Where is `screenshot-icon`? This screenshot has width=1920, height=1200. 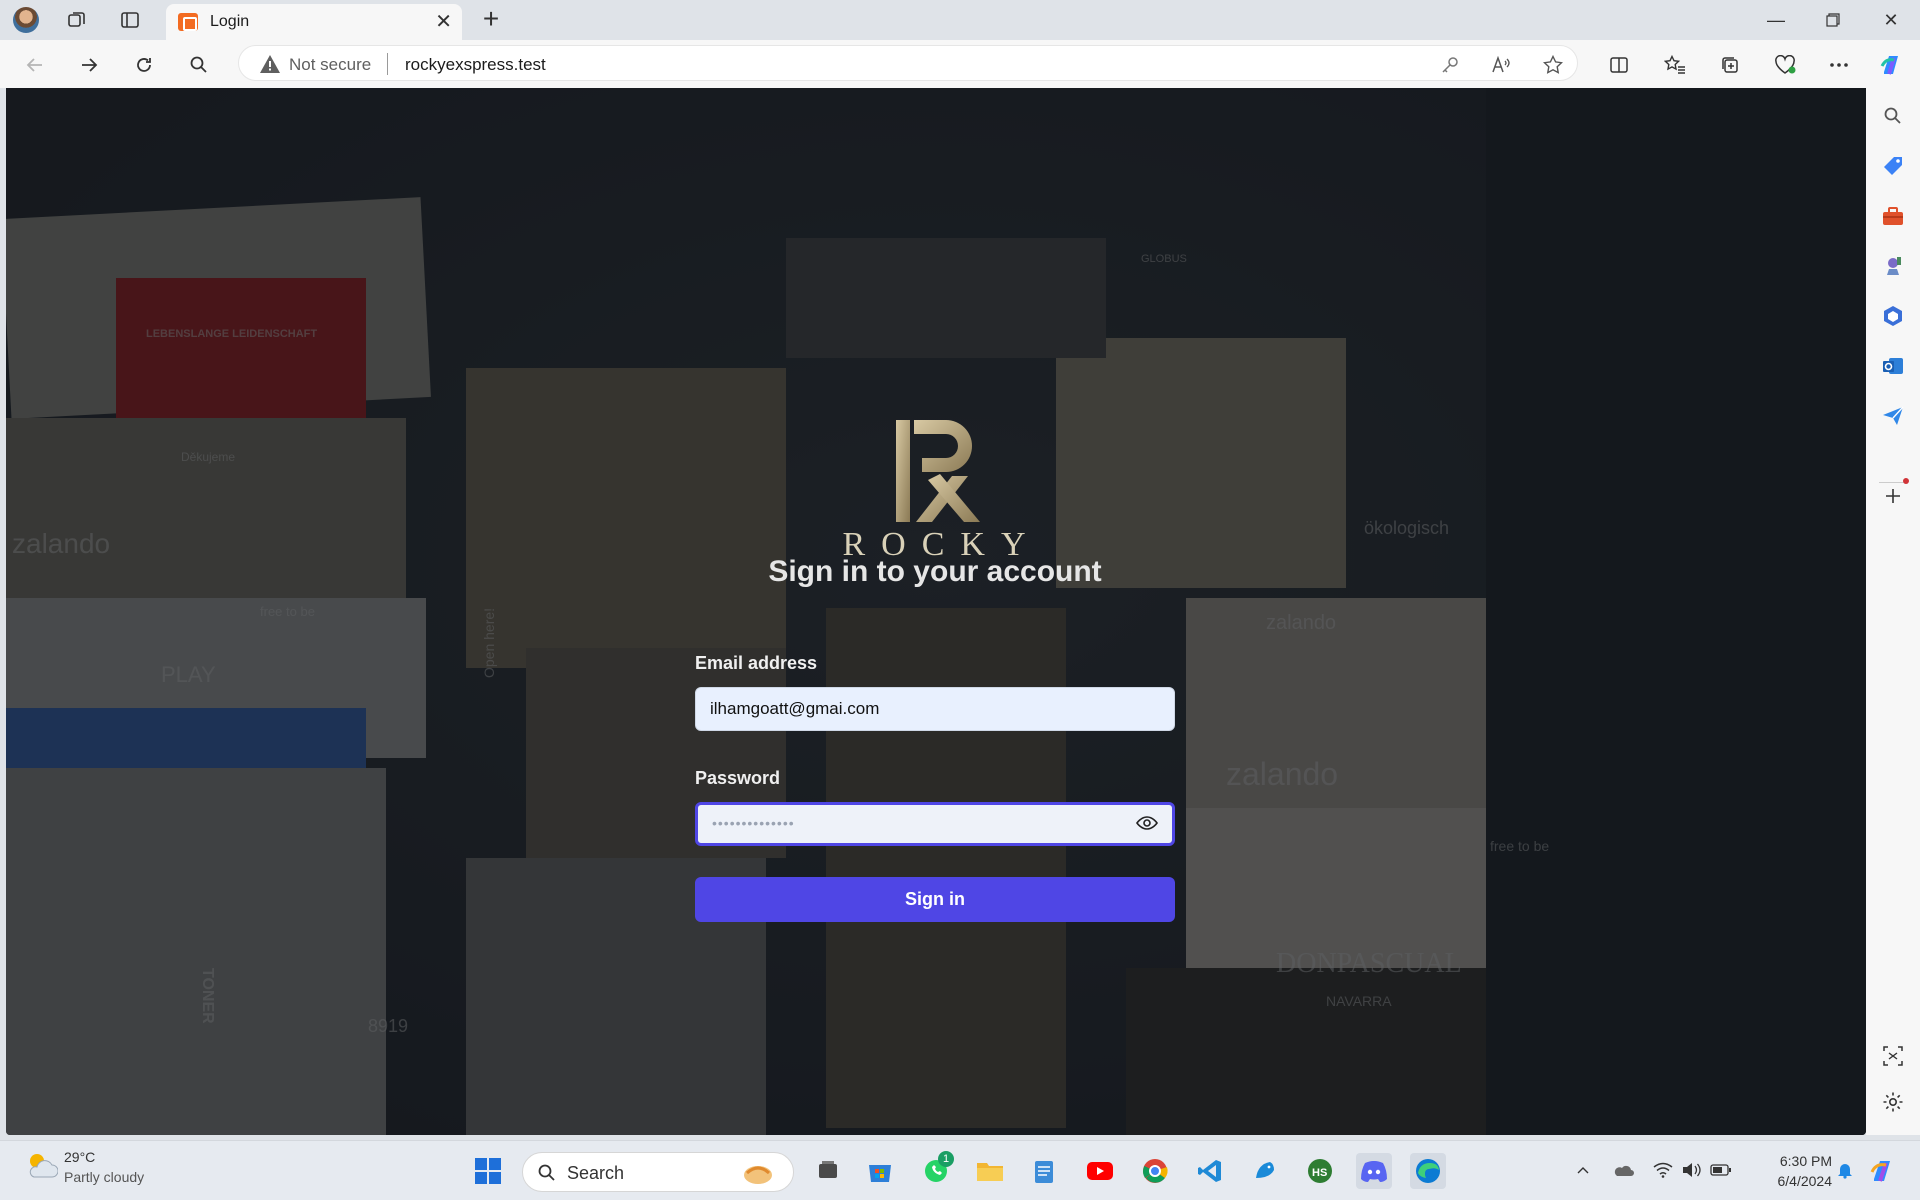
screenshot-icon is located at coordinates (1893, 1056).